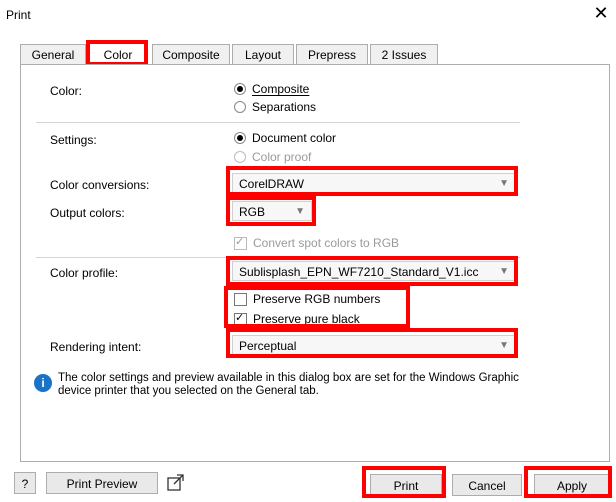  Describe the element at coordinates (263, 54) in the screenshot. I see `tab-layout: Layout` at that location.